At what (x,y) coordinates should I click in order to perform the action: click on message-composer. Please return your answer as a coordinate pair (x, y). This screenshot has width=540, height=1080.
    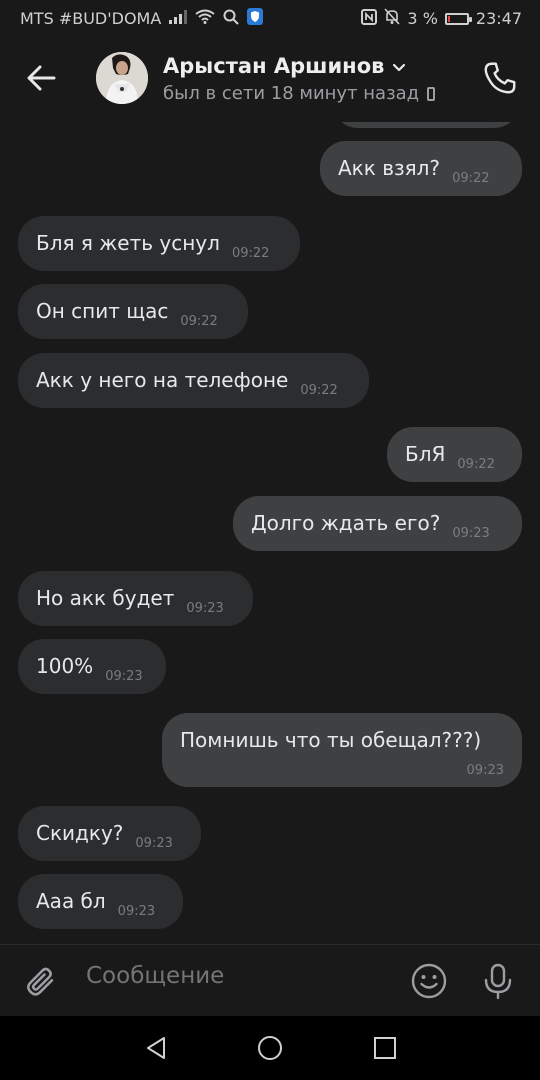
    Looking at the image, I should click on (270, 980).